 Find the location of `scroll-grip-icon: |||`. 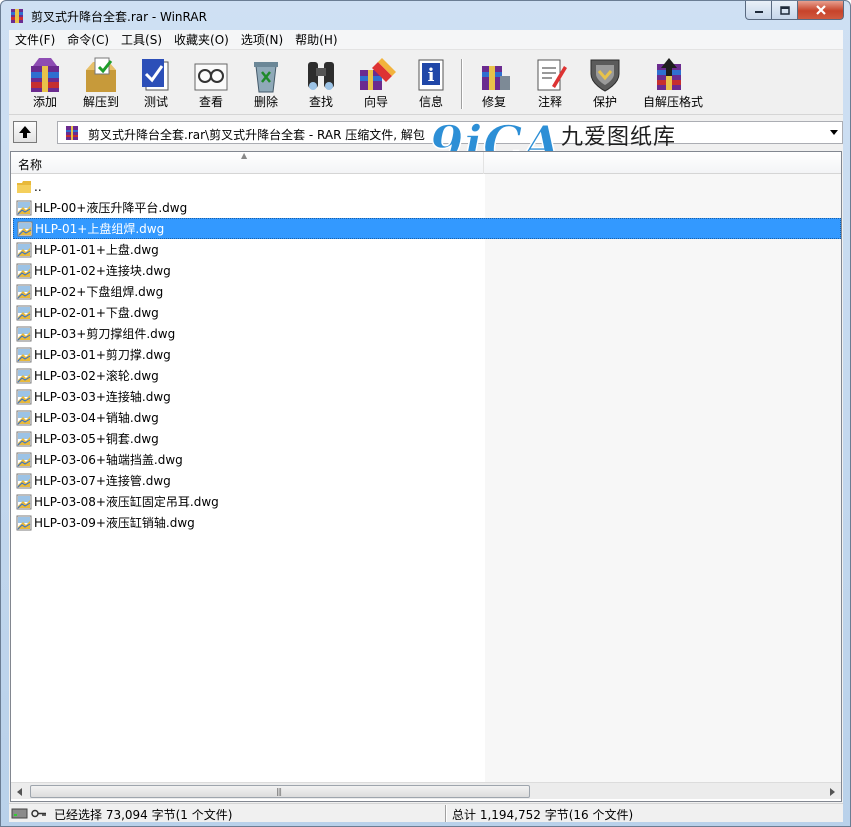

scroll-grip-icon: ||| is located at coordinates (279, 791).